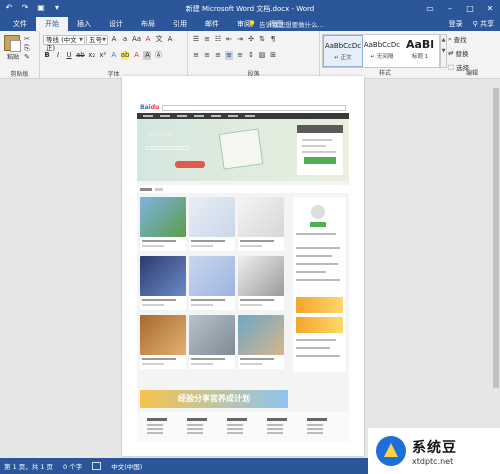  Describe the element at coordinates (136, 55) in the screenshot. I see `font-color-icon: A` at that location.